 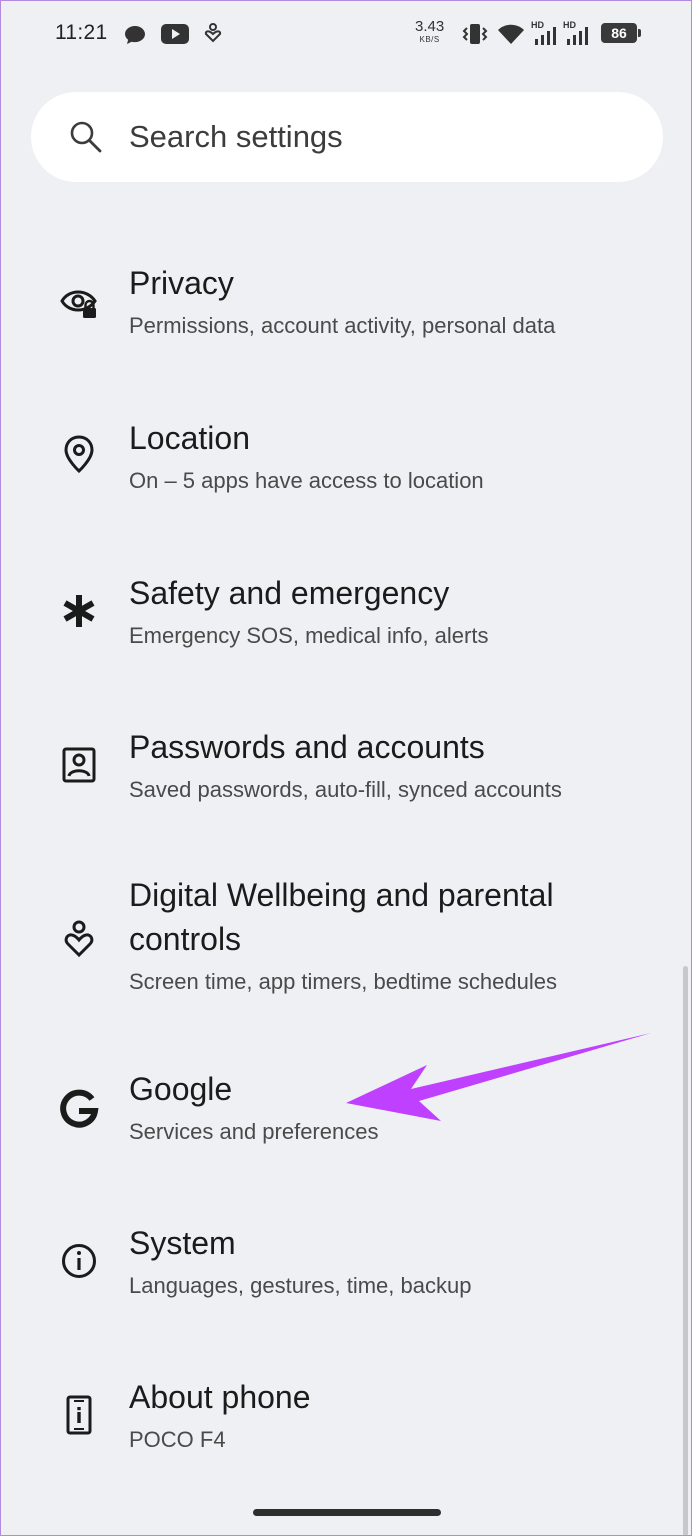 I want to click on setting-title: Location, so click(x=189, y=438).